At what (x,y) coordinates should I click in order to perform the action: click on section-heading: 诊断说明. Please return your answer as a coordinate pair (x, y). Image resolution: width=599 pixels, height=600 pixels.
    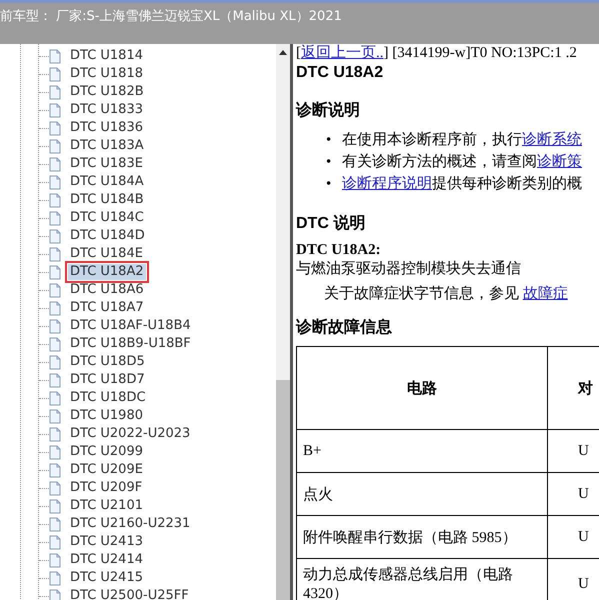
    Looking at the image, I should click on (328, 110).